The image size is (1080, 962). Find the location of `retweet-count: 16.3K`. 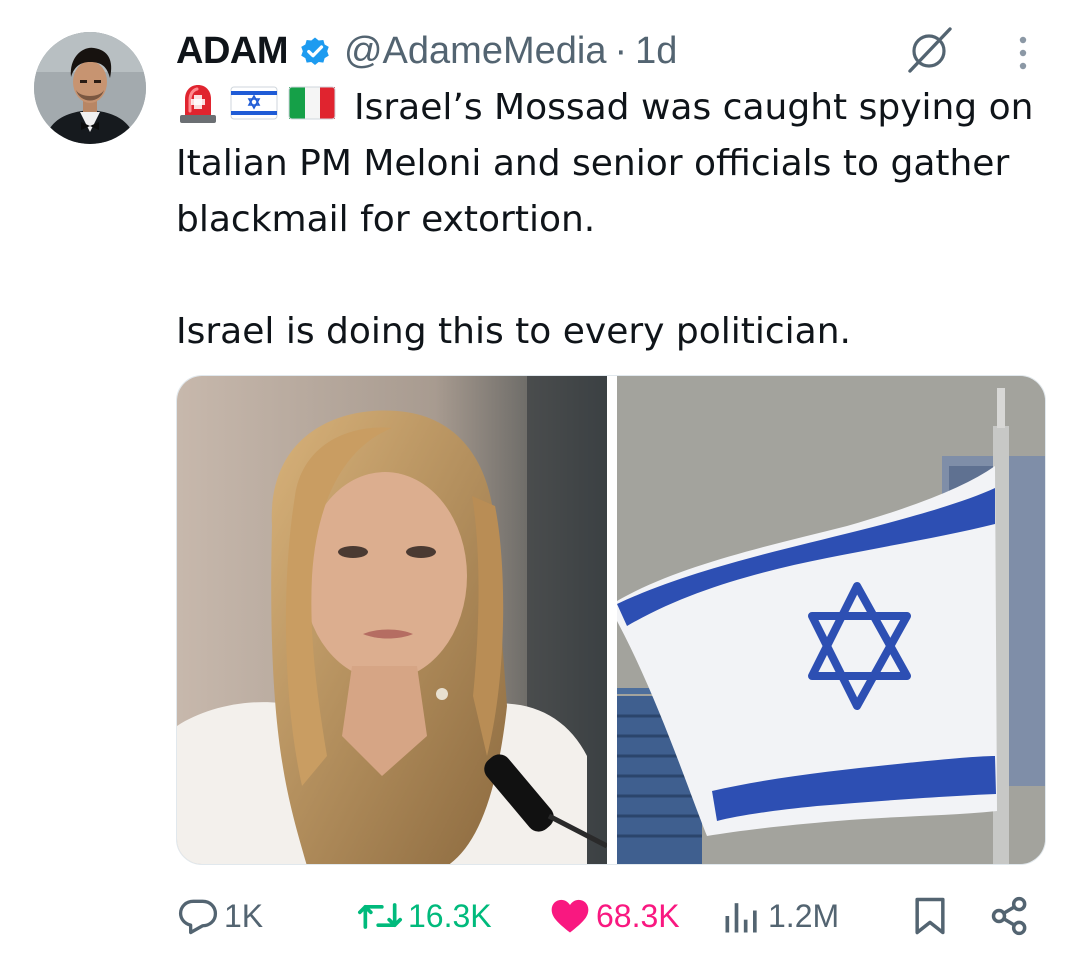

retweet-count: 16.3K is located at coordinates (450, 915).